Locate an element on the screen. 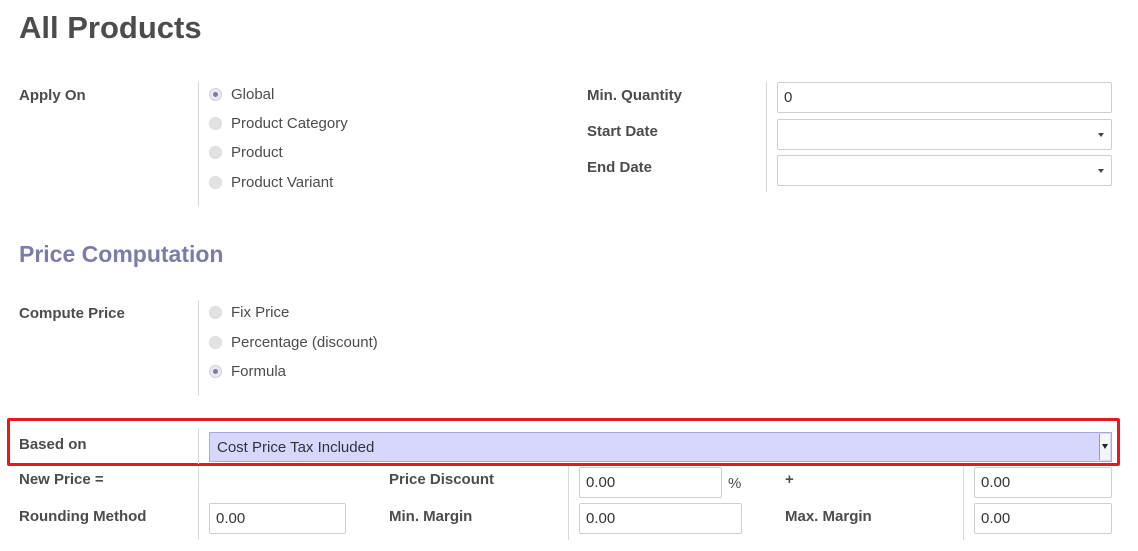  min-quantity-label: Min. Quantity is located at coordinates (634, 95).